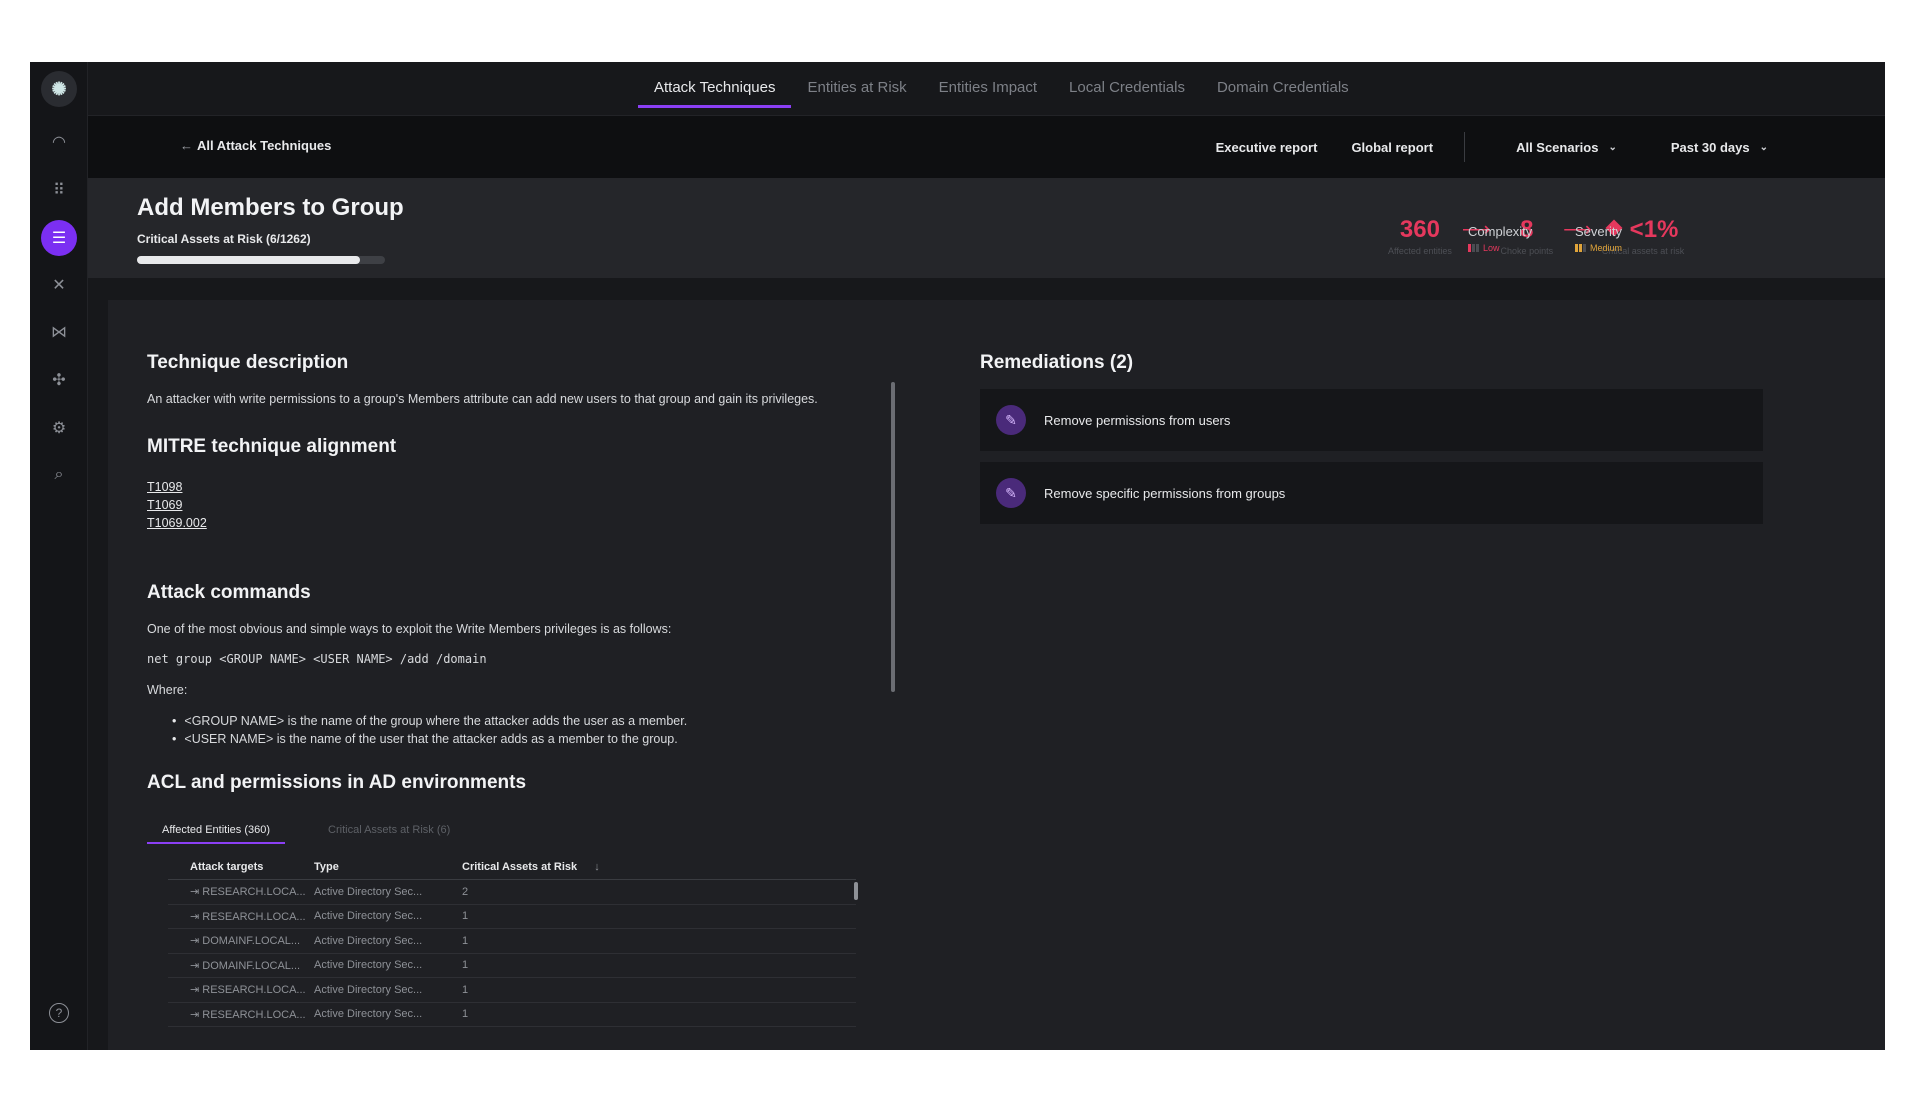 The width and height of the screenshot is (1910, 1109). I want to click on search-list-icon: ⌕, so click(59, 475).